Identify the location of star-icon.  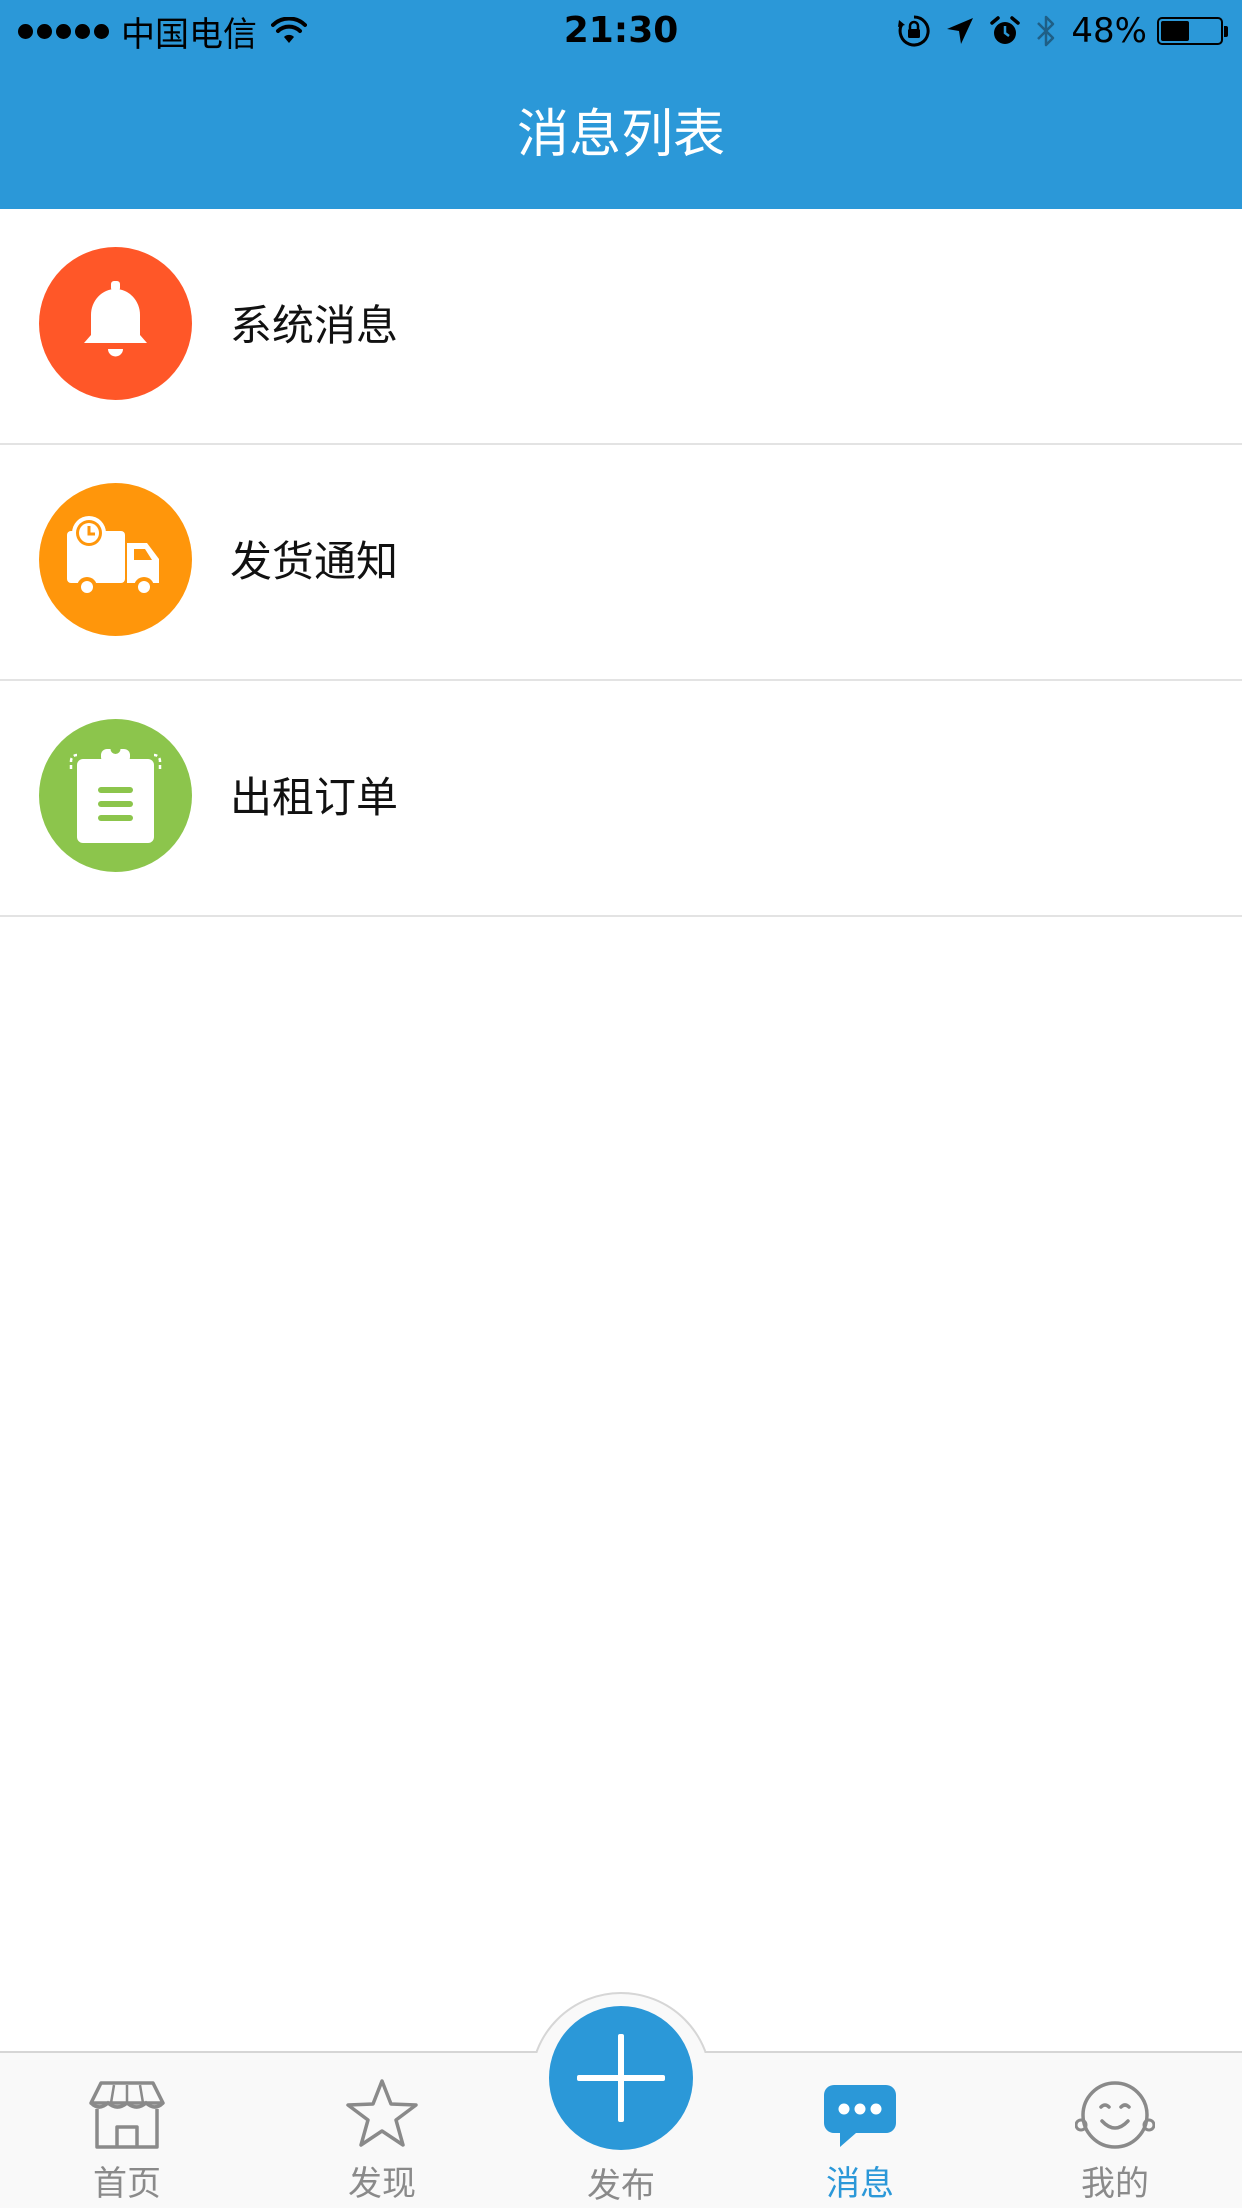
(382, 2113).